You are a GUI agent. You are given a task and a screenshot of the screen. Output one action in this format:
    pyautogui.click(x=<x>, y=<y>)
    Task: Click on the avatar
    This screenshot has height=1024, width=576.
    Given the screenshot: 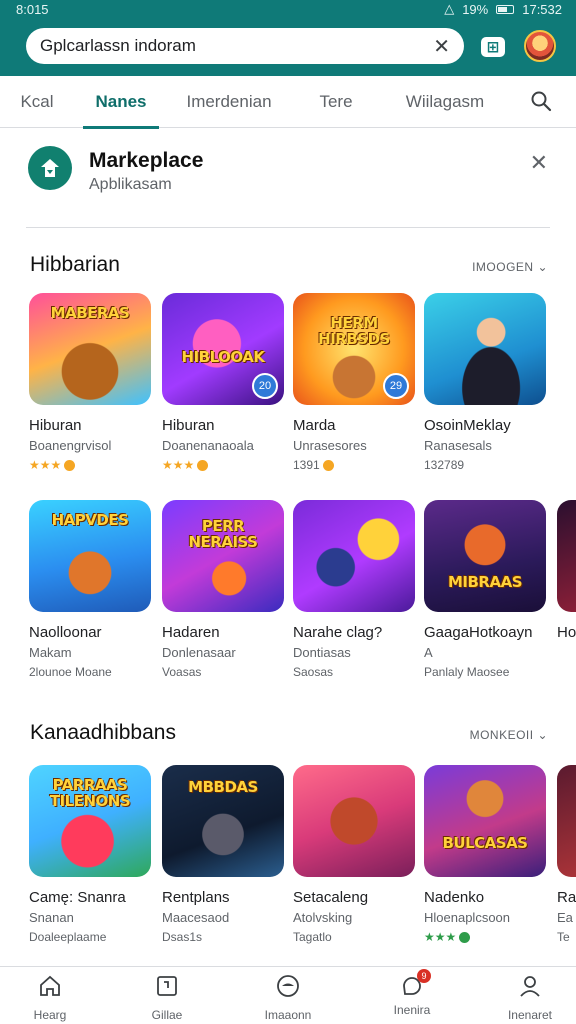 What is the action you would take?
    pyautogui.click(x=540, y=46)
    